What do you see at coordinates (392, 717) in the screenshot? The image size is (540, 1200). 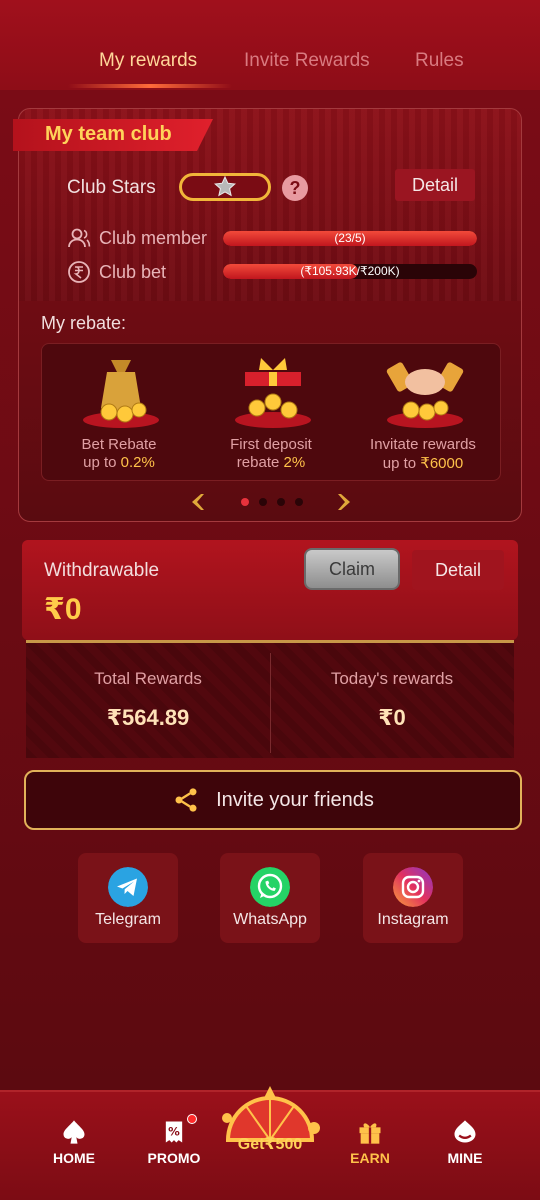 I see `todays-rewards-value: ₹0` at bounding box center [392, 717].